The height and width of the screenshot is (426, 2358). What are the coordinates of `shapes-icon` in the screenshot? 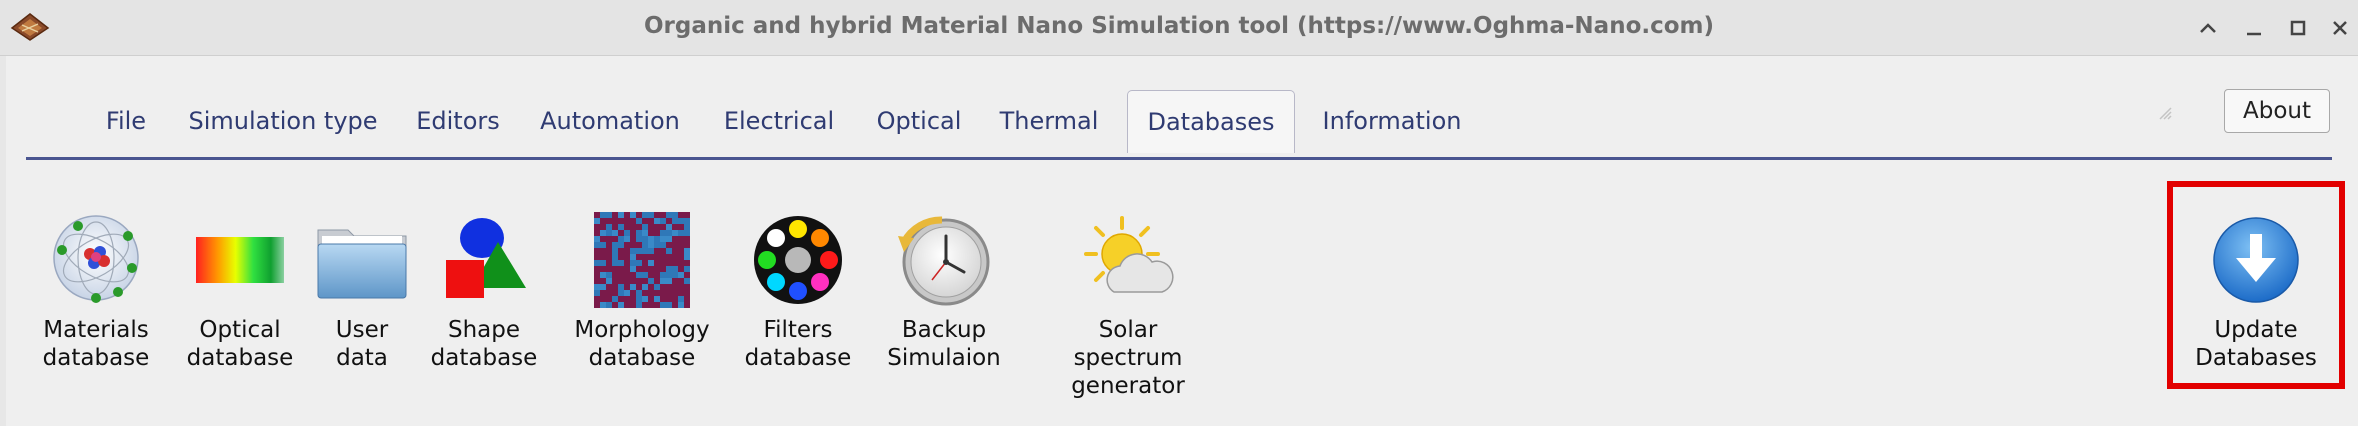 It's located at (486, 258).